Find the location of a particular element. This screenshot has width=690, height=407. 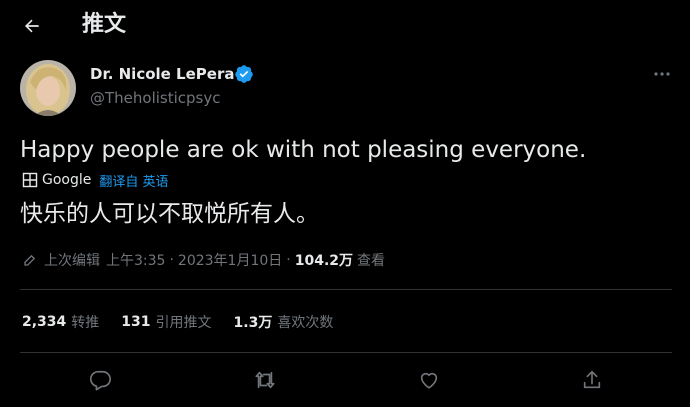

translated-text: 快乐的人可以不取悦所有人。 is located at coordinates (169, 214).